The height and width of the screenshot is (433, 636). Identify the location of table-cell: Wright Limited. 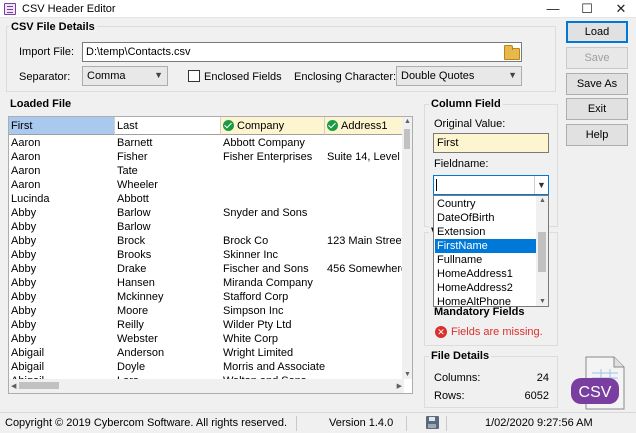
(273, 353).